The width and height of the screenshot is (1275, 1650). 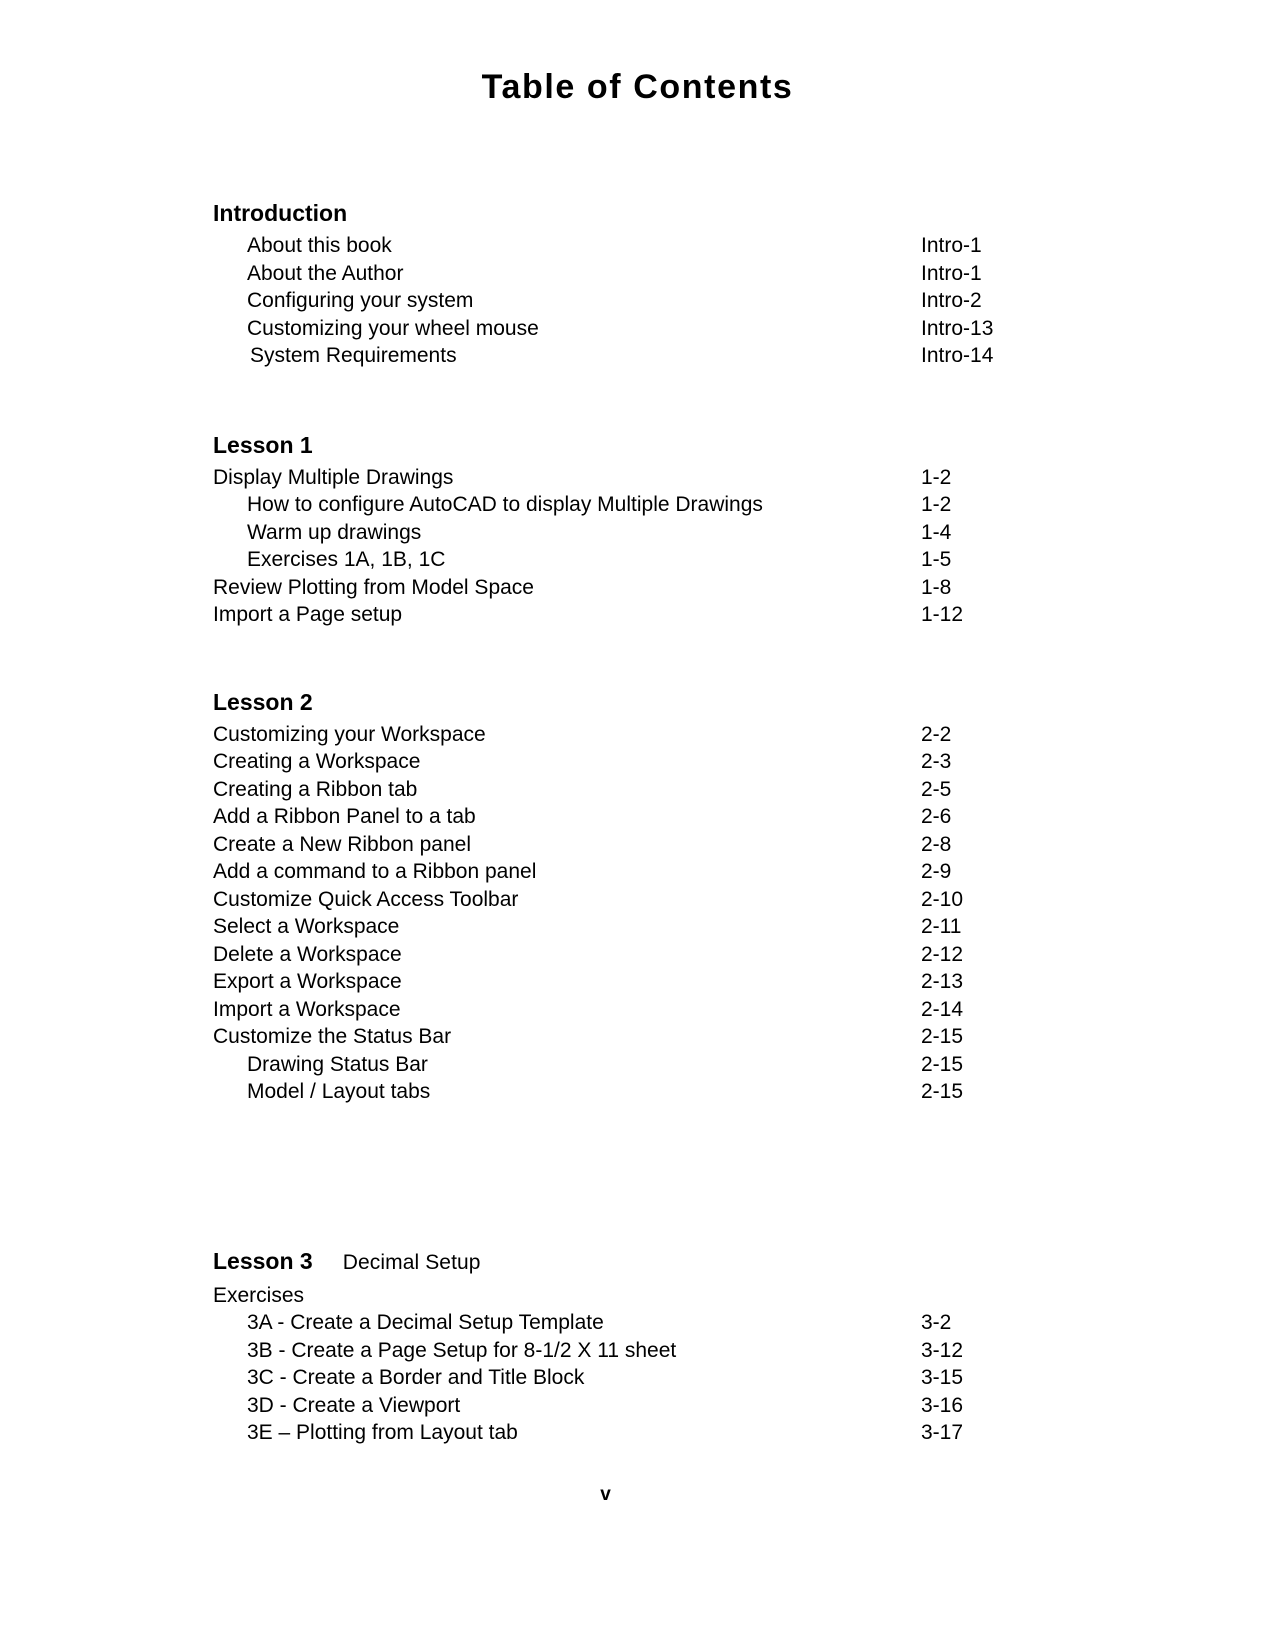 I want to click on toc-entry-page: 3-15, so click(x=942, y=1377).